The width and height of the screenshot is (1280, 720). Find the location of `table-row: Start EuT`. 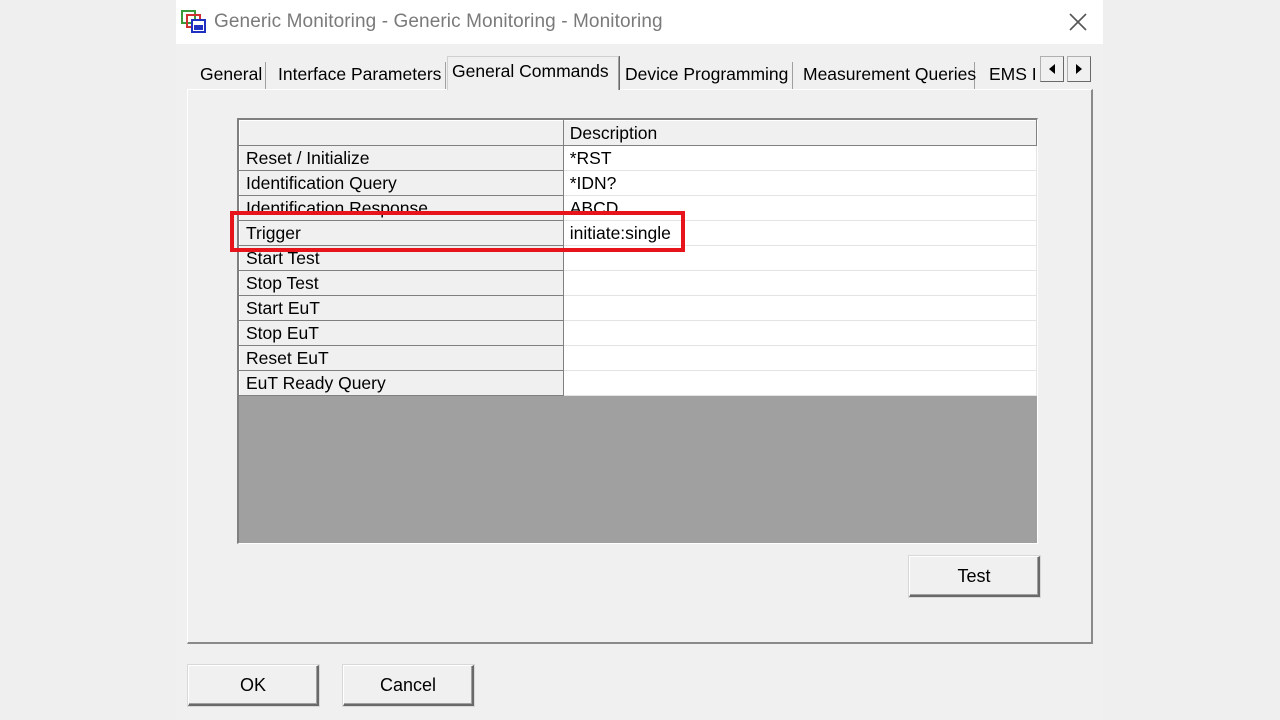

table-row: Start EuT is located at coordinates (638, 308).